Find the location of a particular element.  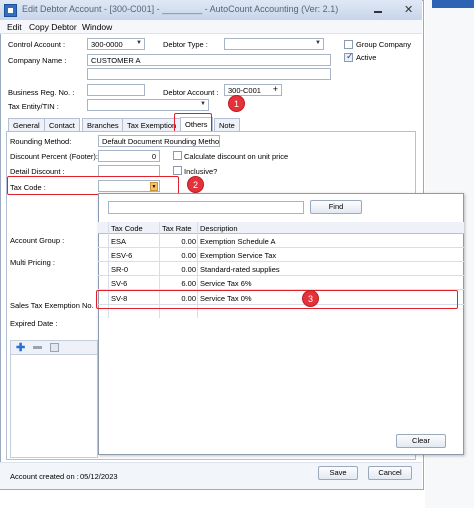

debtor-type-dropdown: ▼ is located at coordinates (274, 44).